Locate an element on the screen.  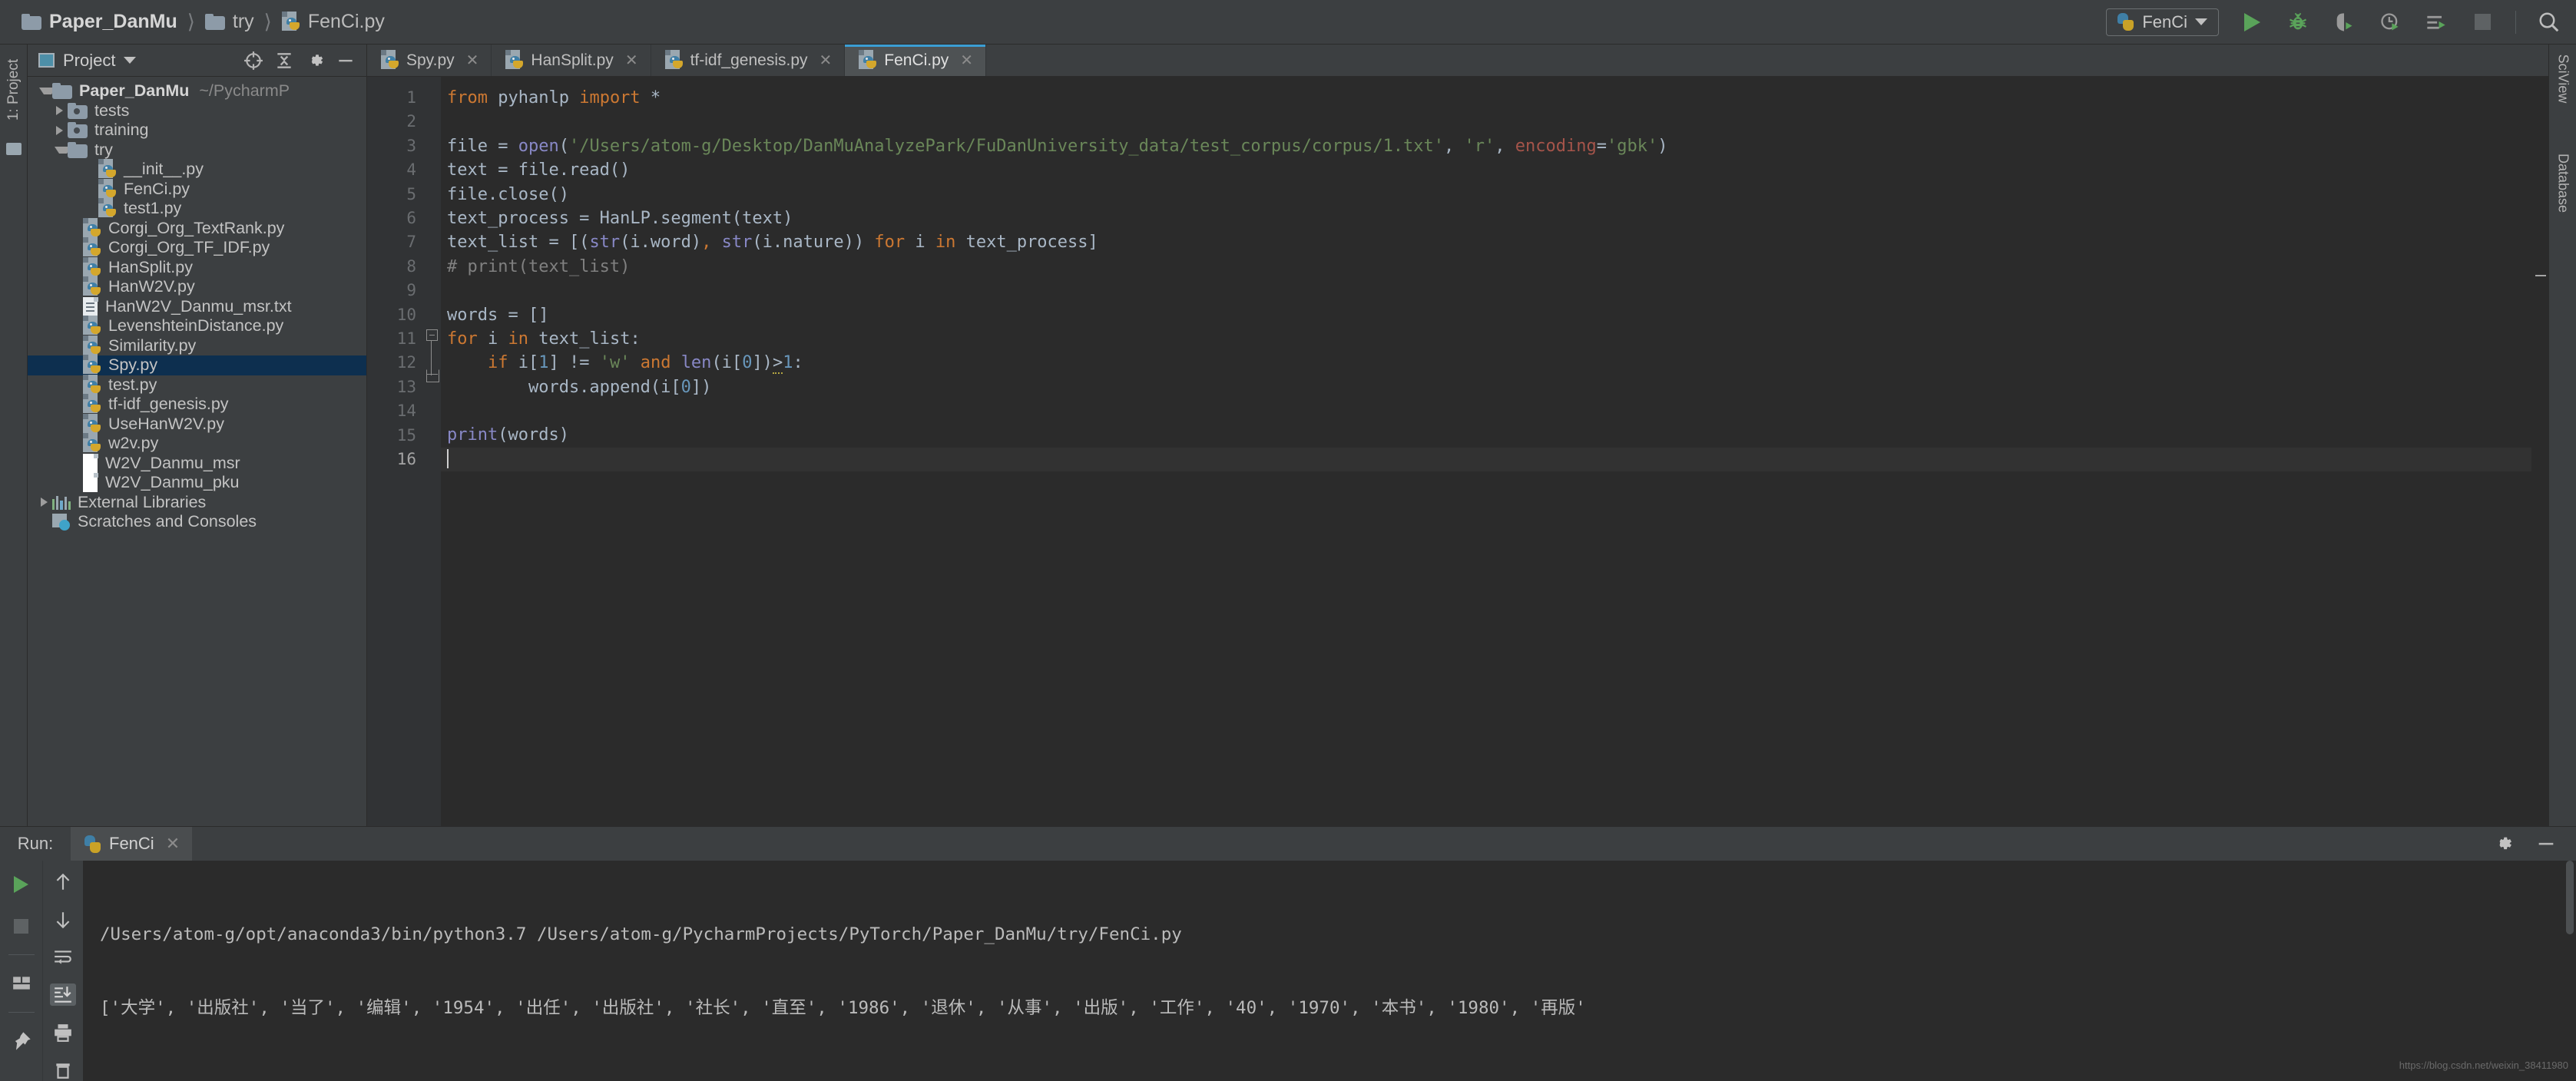
console-scrollbar is located at coordinates (2570, 971).